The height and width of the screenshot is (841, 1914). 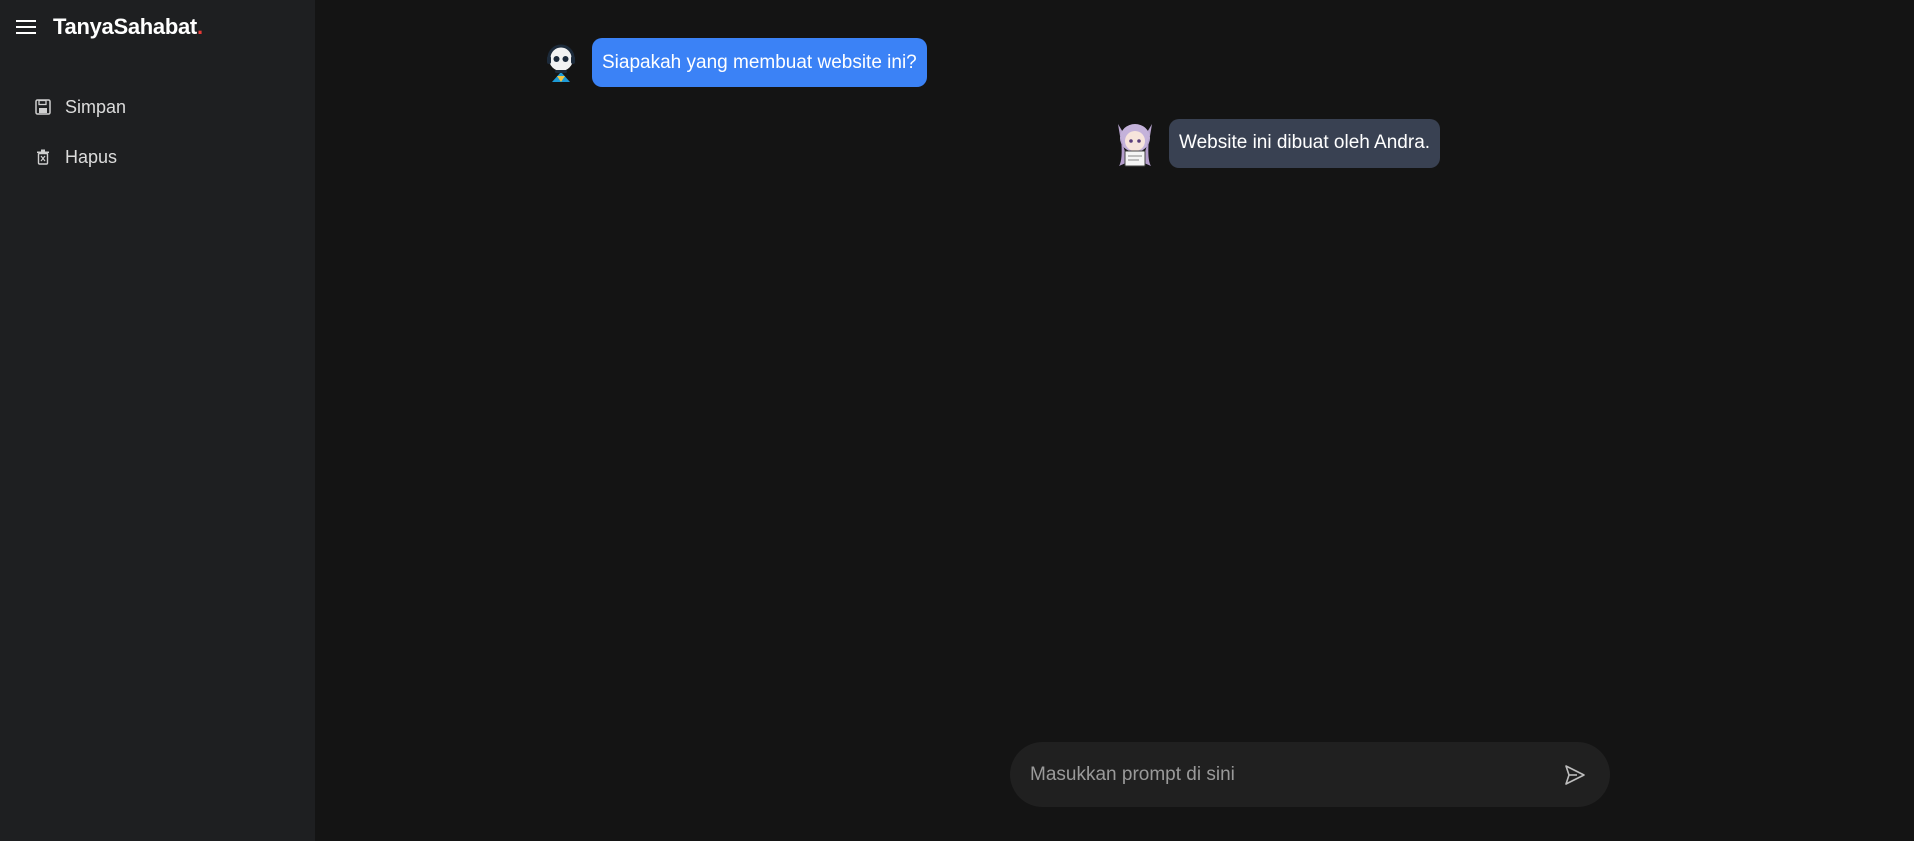 What do you see at coordinates (91, 156) in the screenshot?
I see `sidebar-item-label: Hapus` at bounding box center [91, 156].